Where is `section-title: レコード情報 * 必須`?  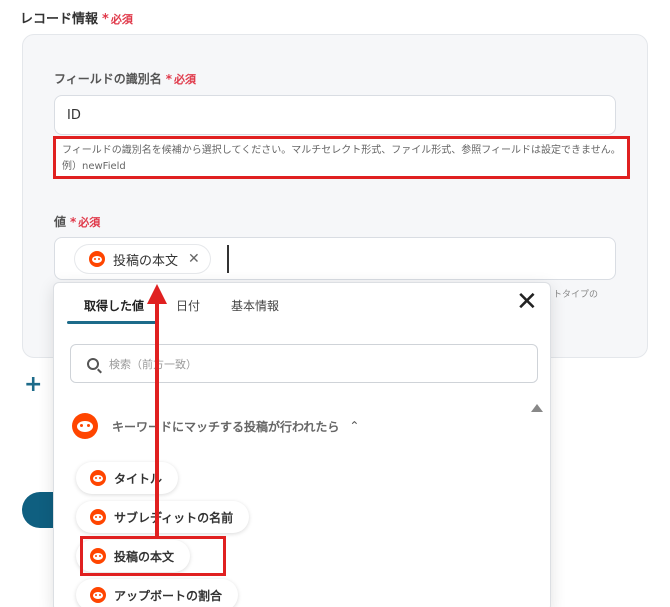 section-title: レコード情報 * 必須 is located at coordinates (76, 17).